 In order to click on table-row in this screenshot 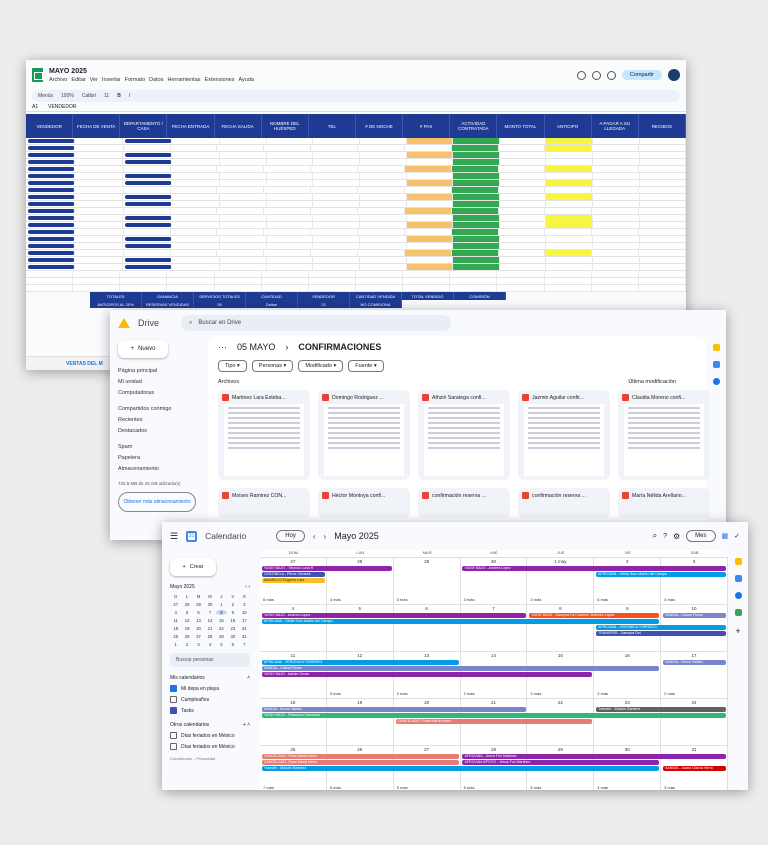, I will do `click(356, 267)`.